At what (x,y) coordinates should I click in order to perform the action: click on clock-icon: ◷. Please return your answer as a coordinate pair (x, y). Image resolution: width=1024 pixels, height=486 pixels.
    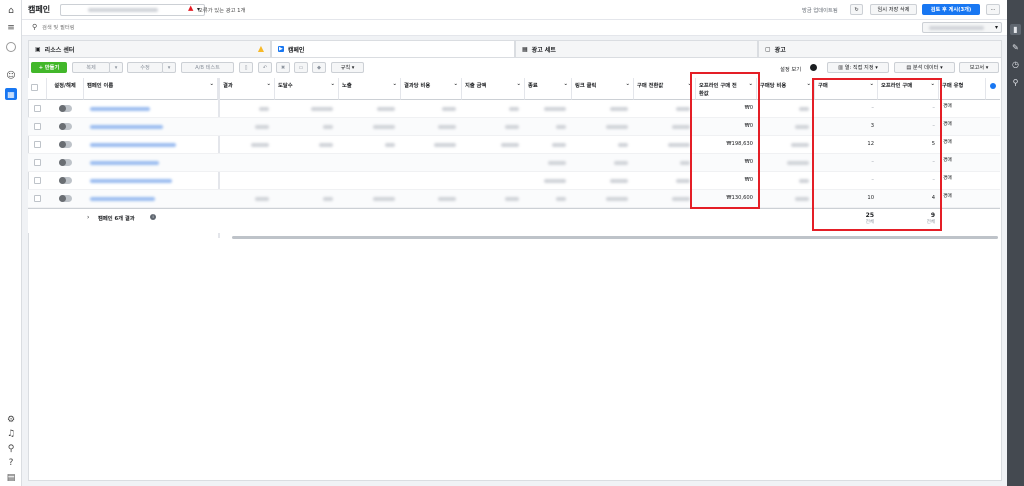
    Looking at the image, I should click on (1015, 64).